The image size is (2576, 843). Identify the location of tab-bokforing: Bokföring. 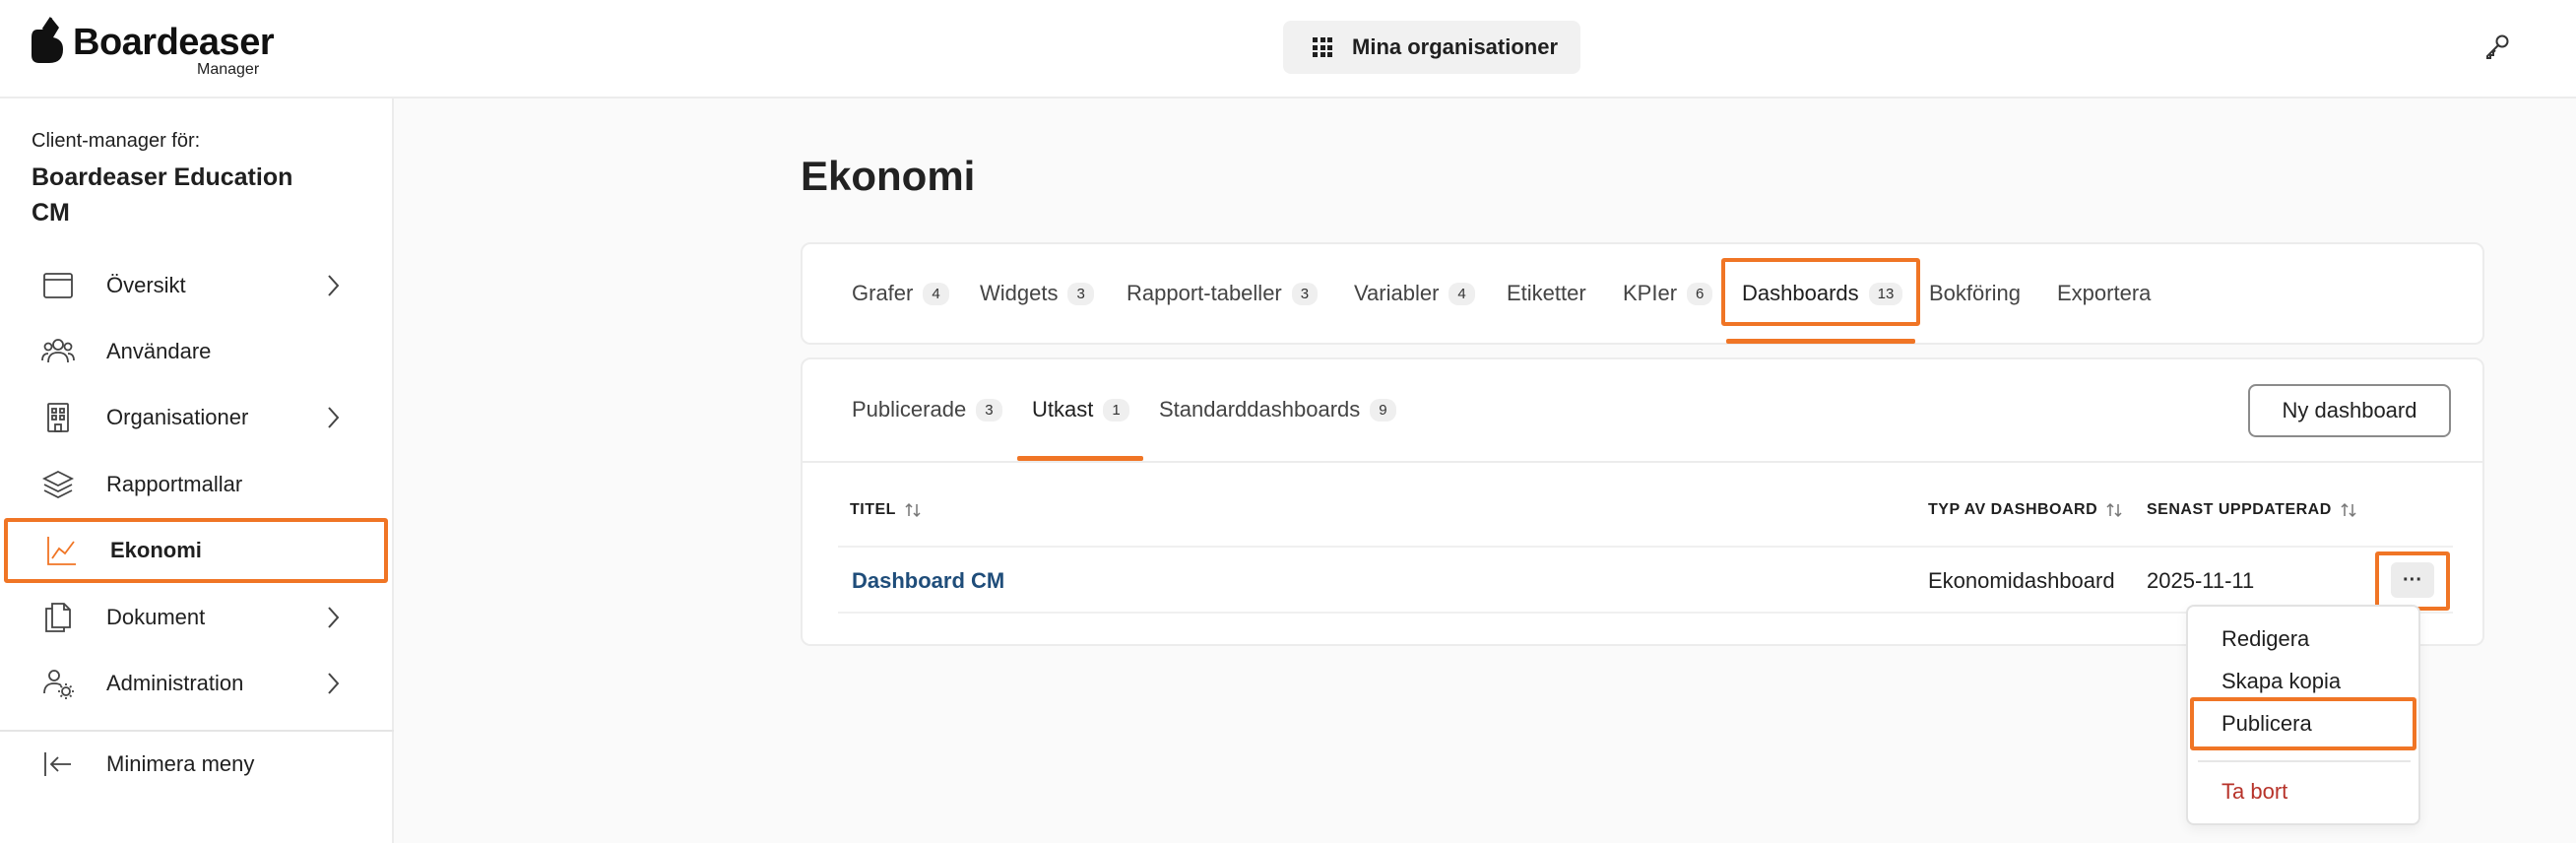
(1975, 293).